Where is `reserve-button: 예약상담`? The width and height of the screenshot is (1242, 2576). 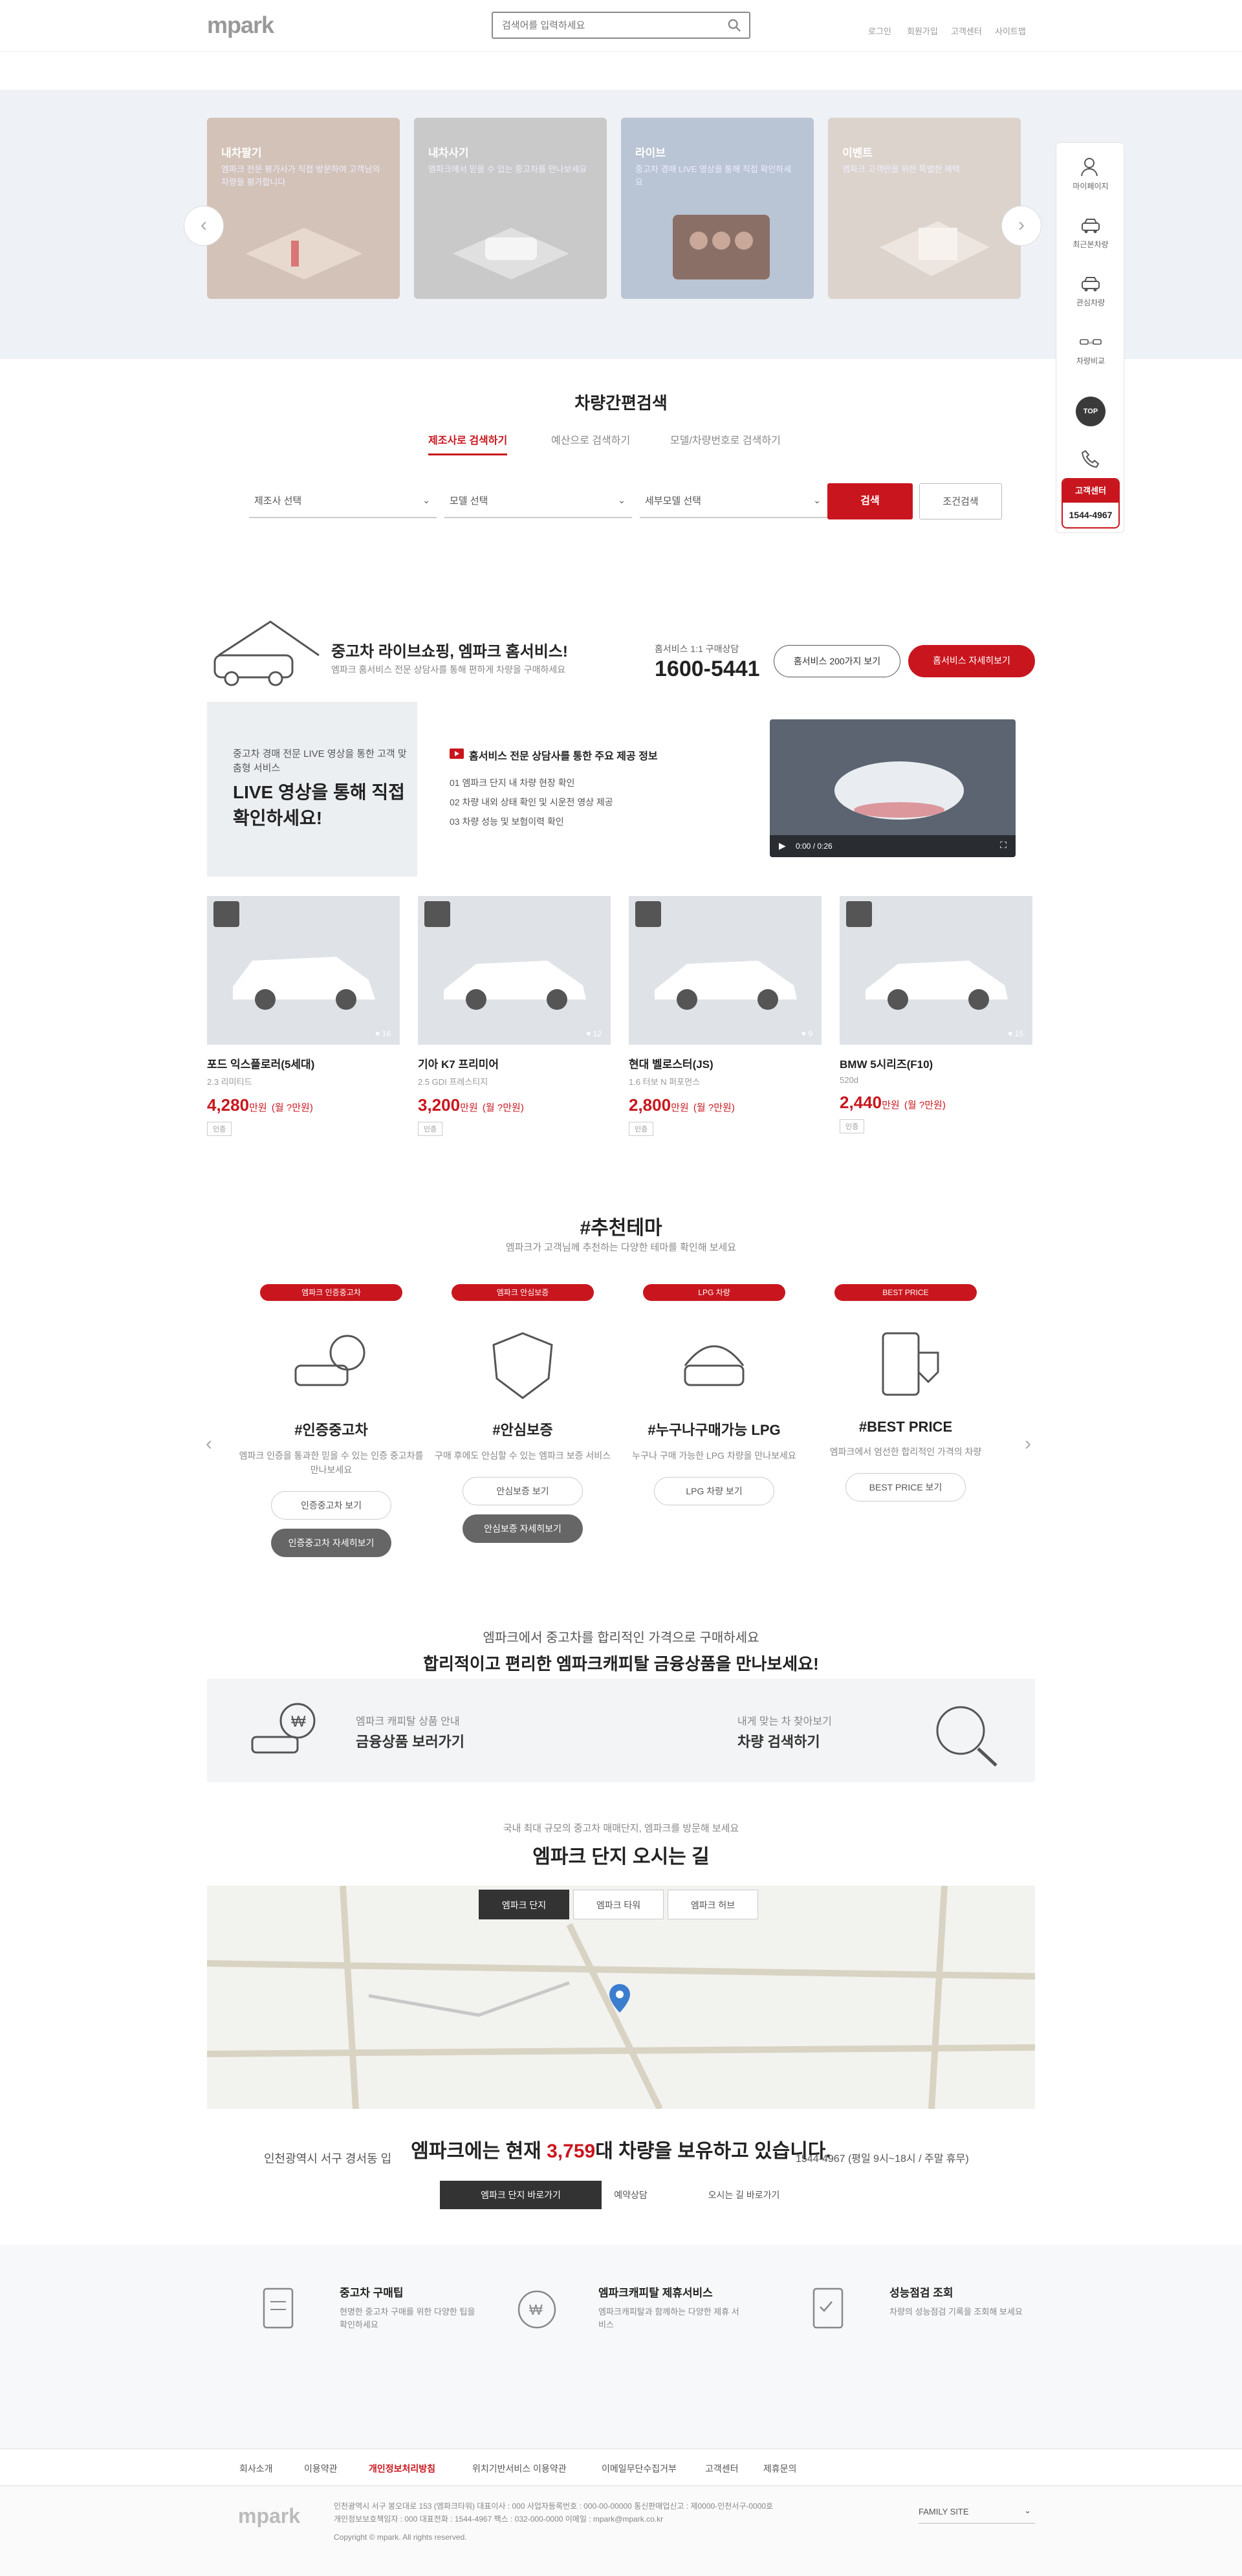
reserve-button: 예약상담 is located at coordinates (631, 2195).